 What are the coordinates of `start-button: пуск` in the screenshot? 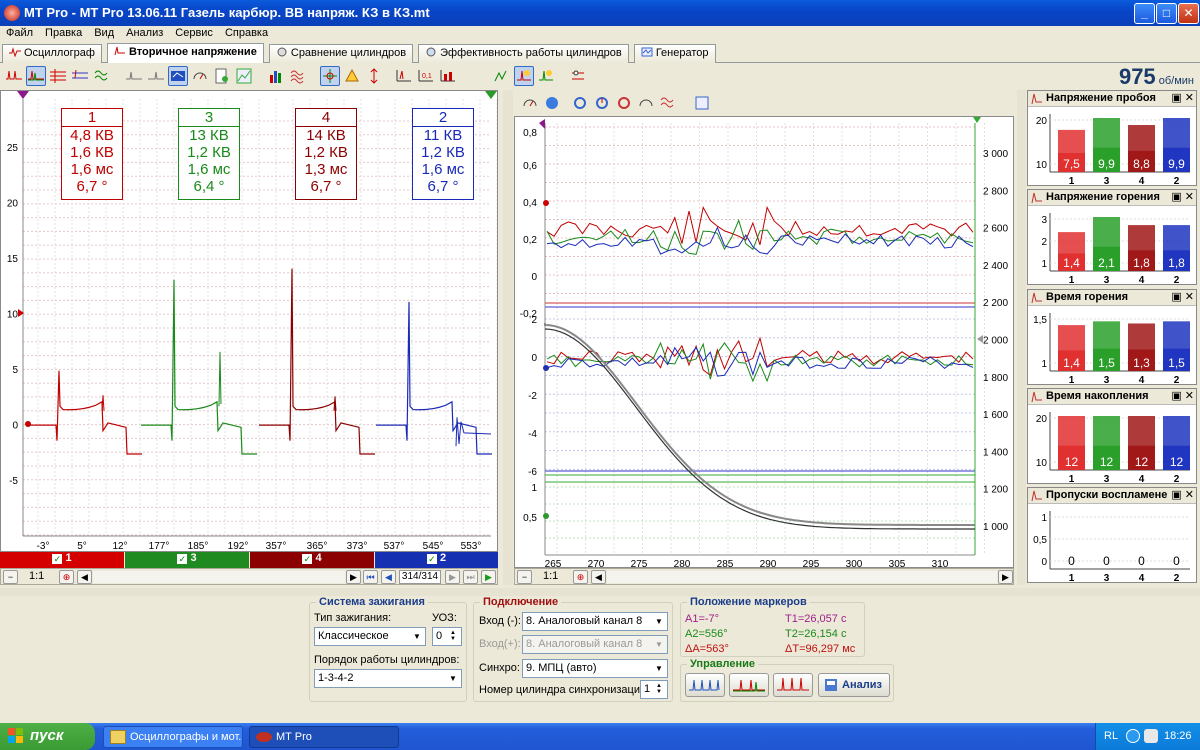 It's located at (47, 736).